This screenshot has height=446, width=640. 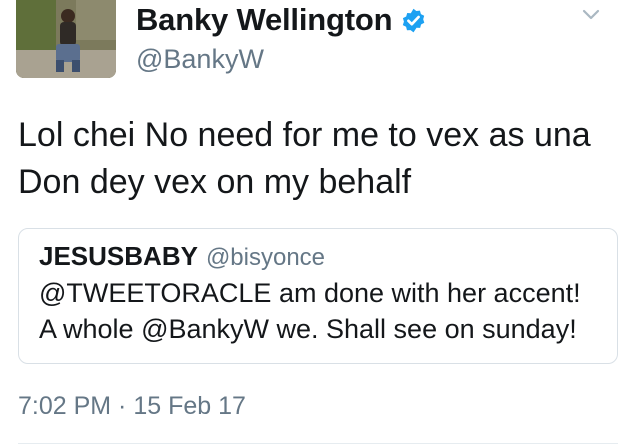 What do you see at coordinates (591, 15) in the screenshot?
I see `chevron-down-icon` at bounding box center [591, 15].